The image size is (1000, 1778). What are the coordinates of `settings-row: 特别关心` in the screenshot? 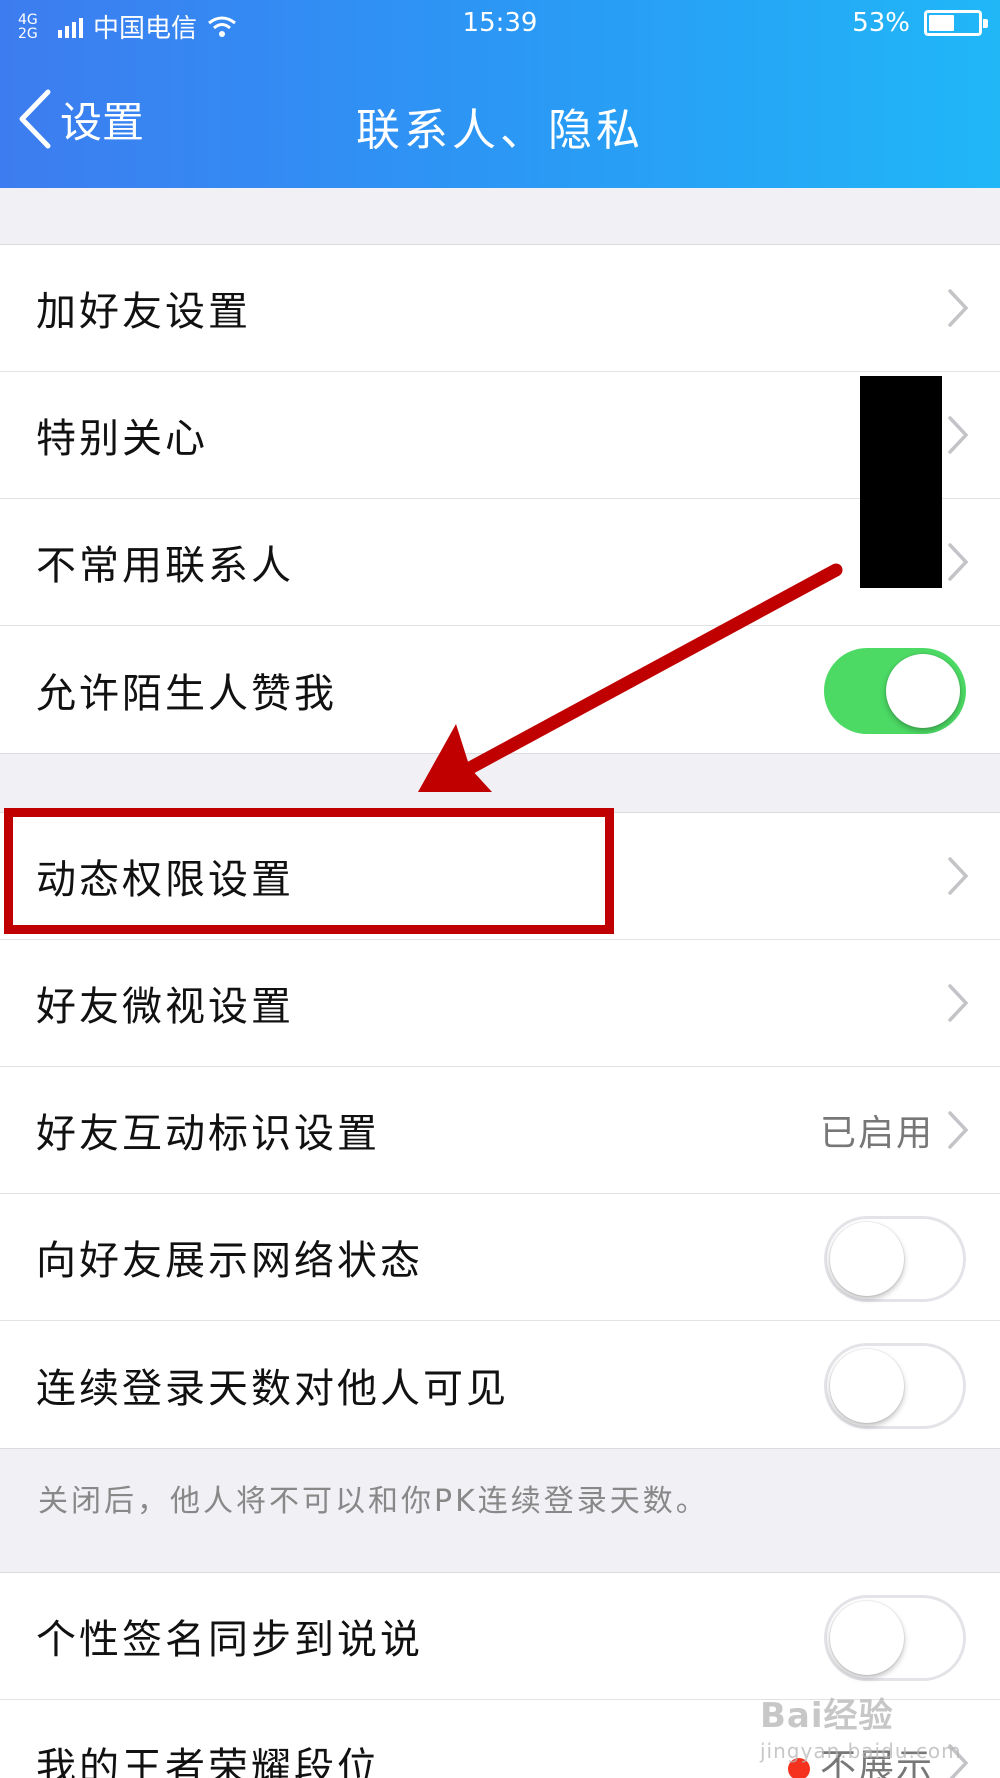 It's located at (500, 435).